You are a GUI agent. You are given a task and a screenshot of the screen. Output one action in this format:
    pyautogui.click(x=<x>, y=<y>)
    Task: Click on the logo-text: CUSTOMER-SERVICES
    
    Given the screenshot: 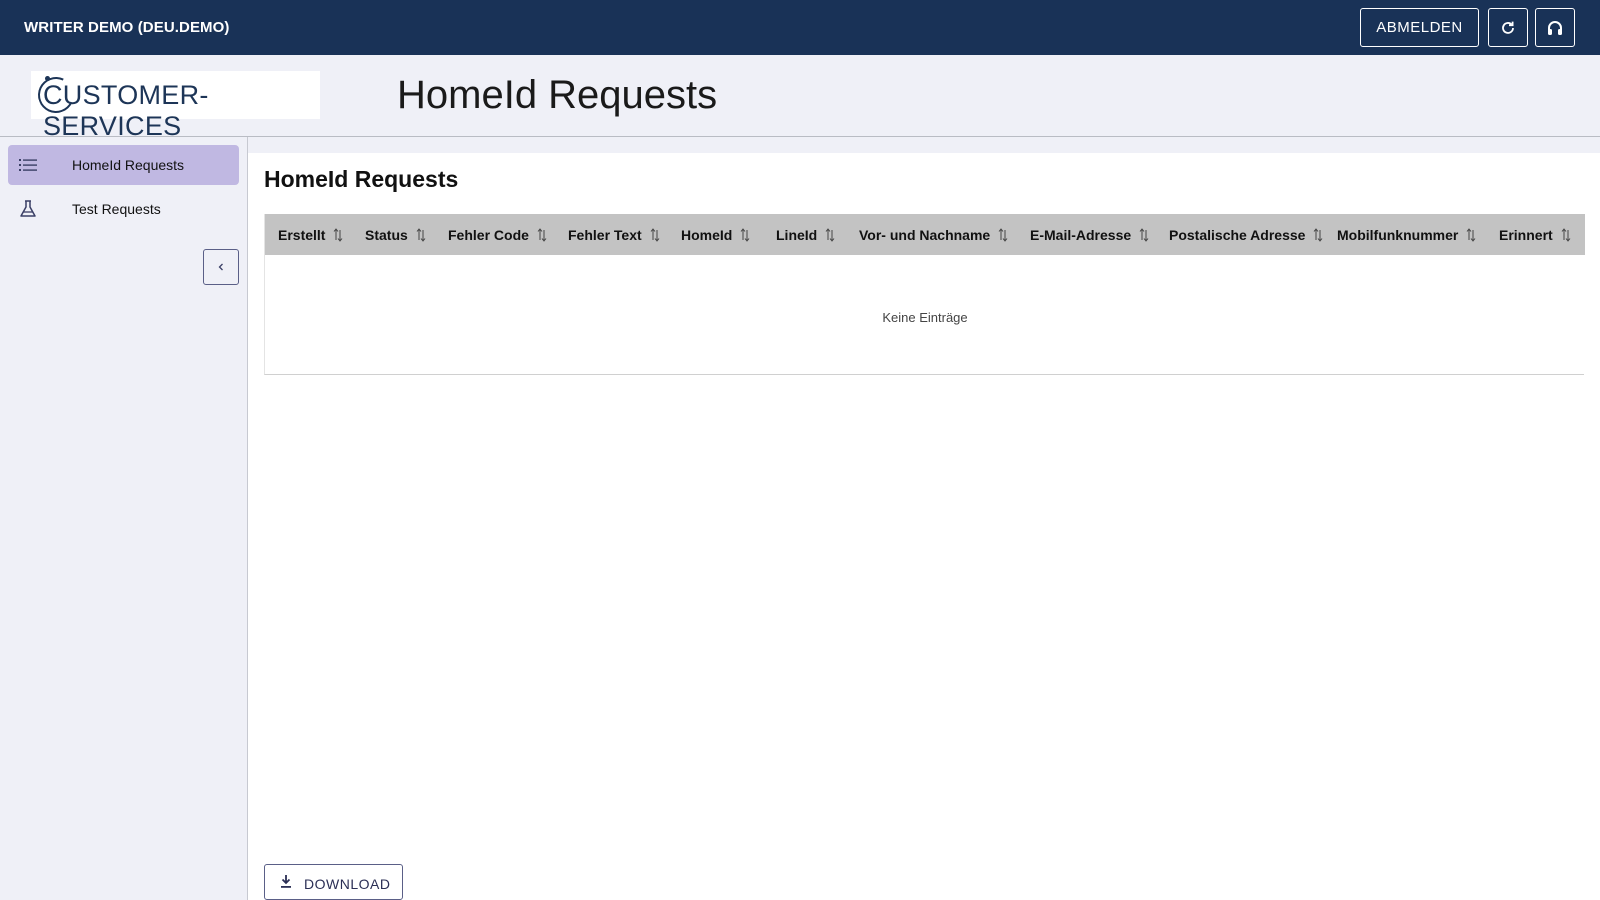 What is the action you would take?
    pyautogui.click(x=126, y=110)
    